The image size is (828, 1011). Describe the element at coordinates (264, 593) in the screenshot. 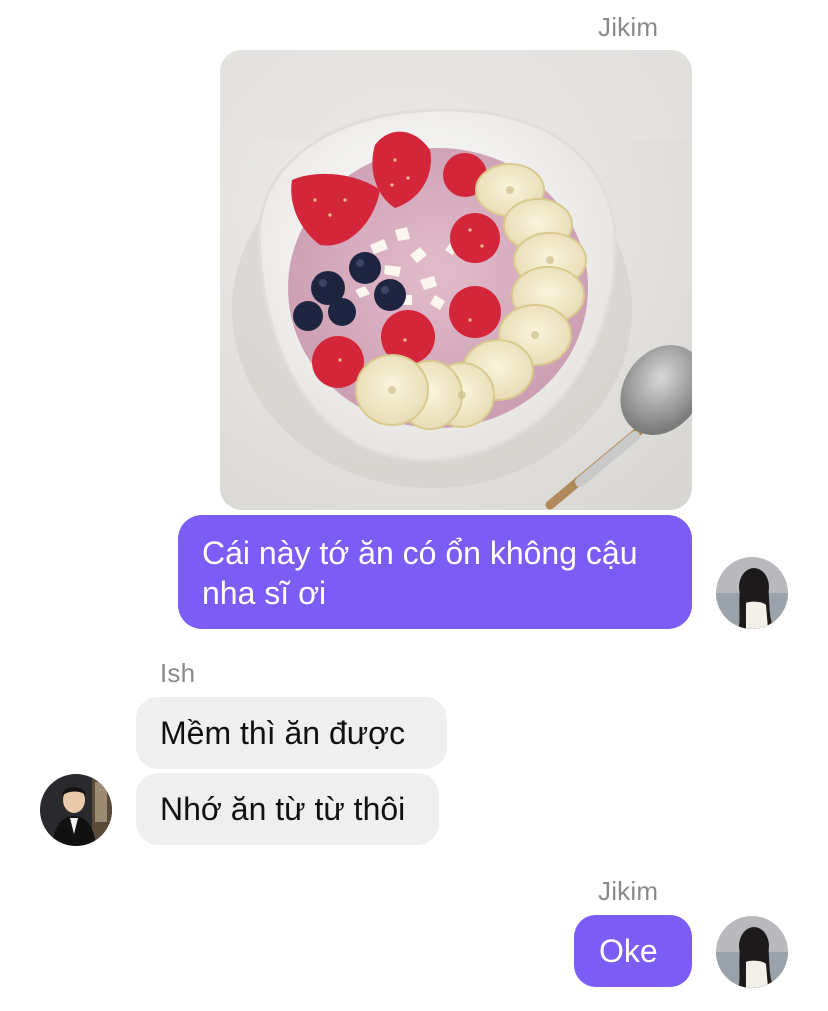

I see `message-text-line2: nha sĩ ơi` at that location.